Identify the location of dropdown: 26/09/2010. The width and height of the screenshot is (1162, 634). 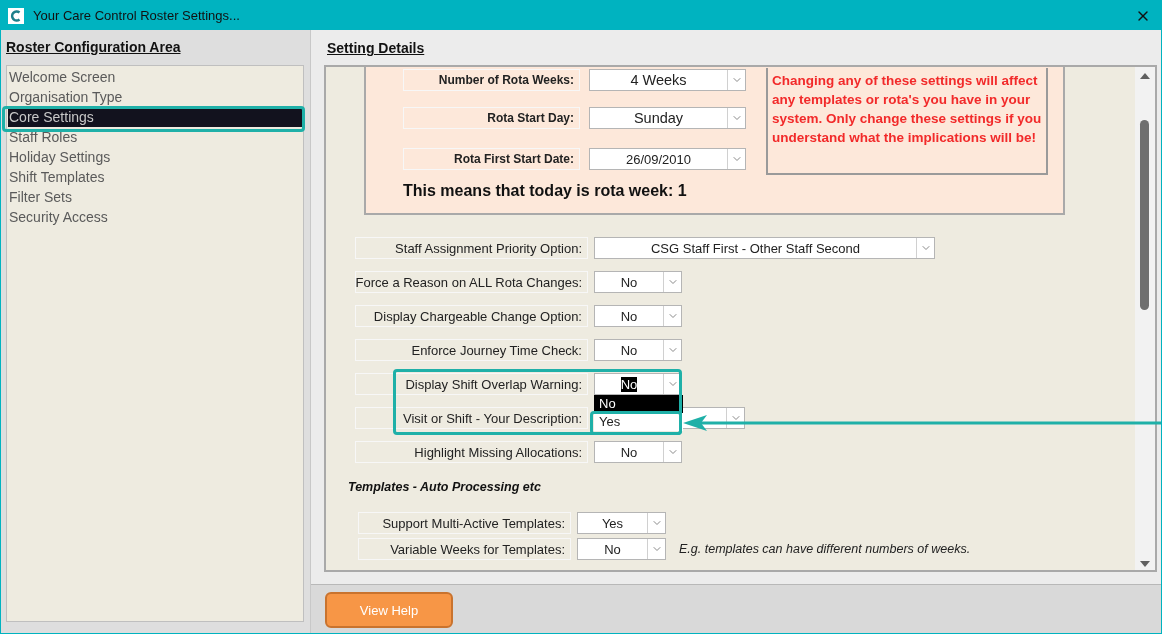
(667, 159).